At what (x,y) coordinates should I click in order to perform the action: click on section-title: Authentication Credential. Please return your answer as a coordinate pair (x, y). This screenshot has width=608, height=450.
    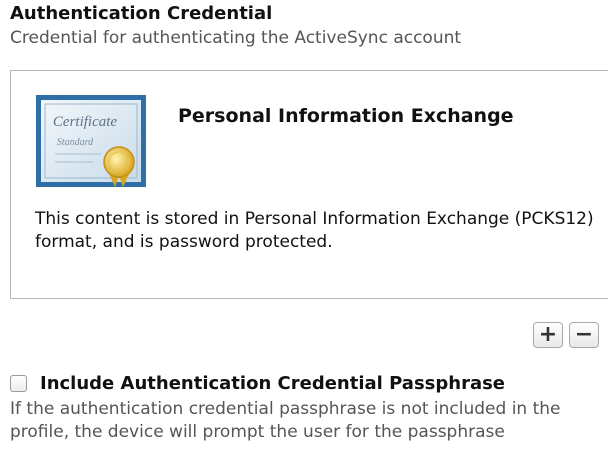
    Looking at the image, I should click on (141, 13).